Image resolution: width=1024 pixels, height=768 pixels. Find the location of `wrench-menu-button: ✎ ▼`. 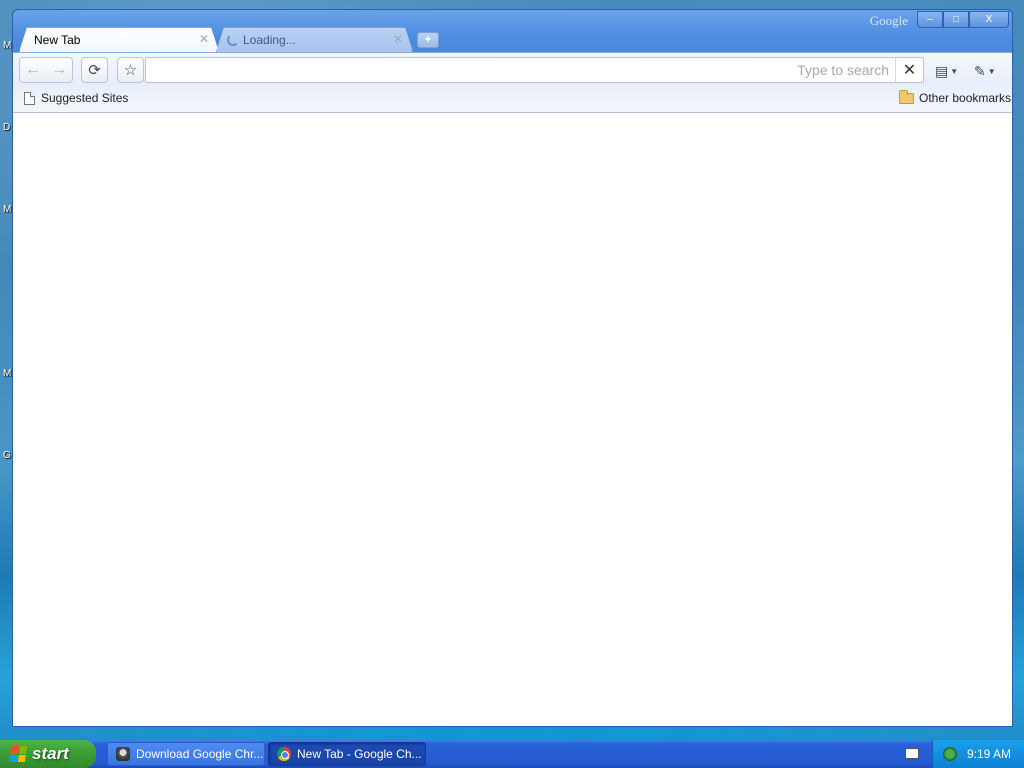

wrench-menu-button: ✎ ▼ is located at coordinates (985, 71).